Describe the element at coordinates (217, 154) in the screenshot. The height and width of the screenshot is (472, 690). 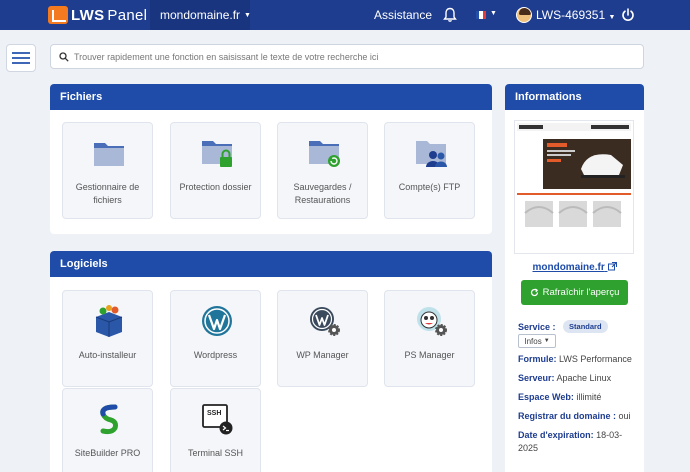
I see `folder-lock-icon` at that location.